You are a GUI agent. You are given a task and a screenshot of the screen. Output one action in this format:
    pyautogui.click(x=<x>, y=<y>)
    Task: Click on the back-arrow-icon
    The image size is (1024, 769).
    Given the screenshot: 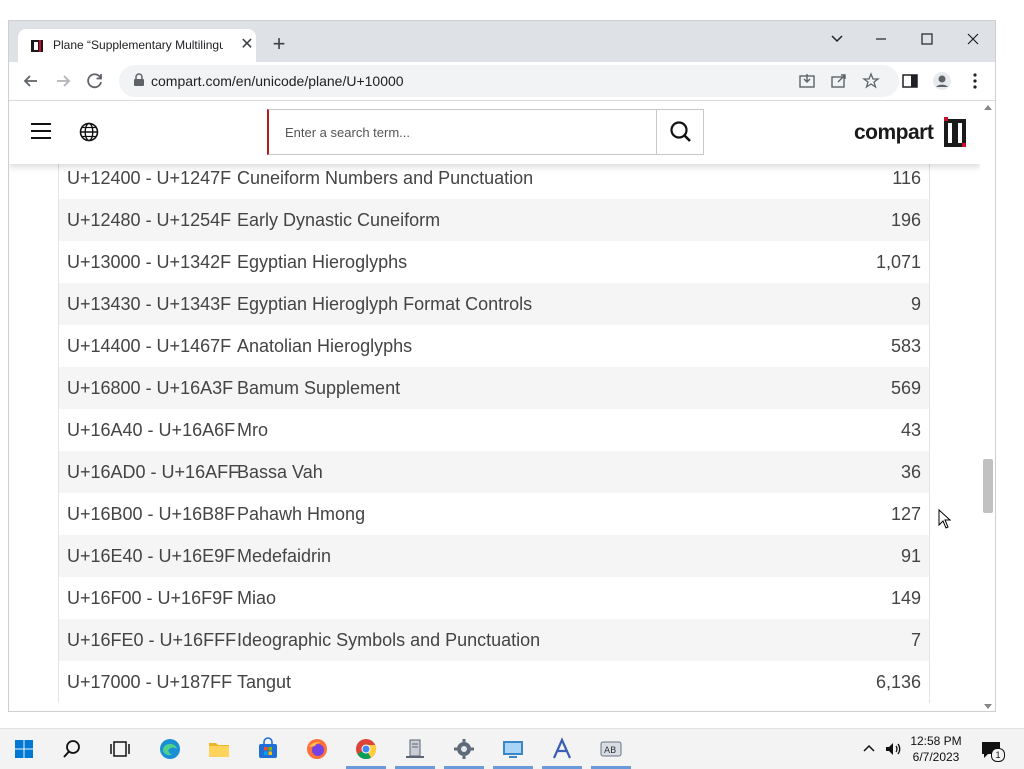 What is the action you would take?
    pyautogui.click(x=31, y=81)
    